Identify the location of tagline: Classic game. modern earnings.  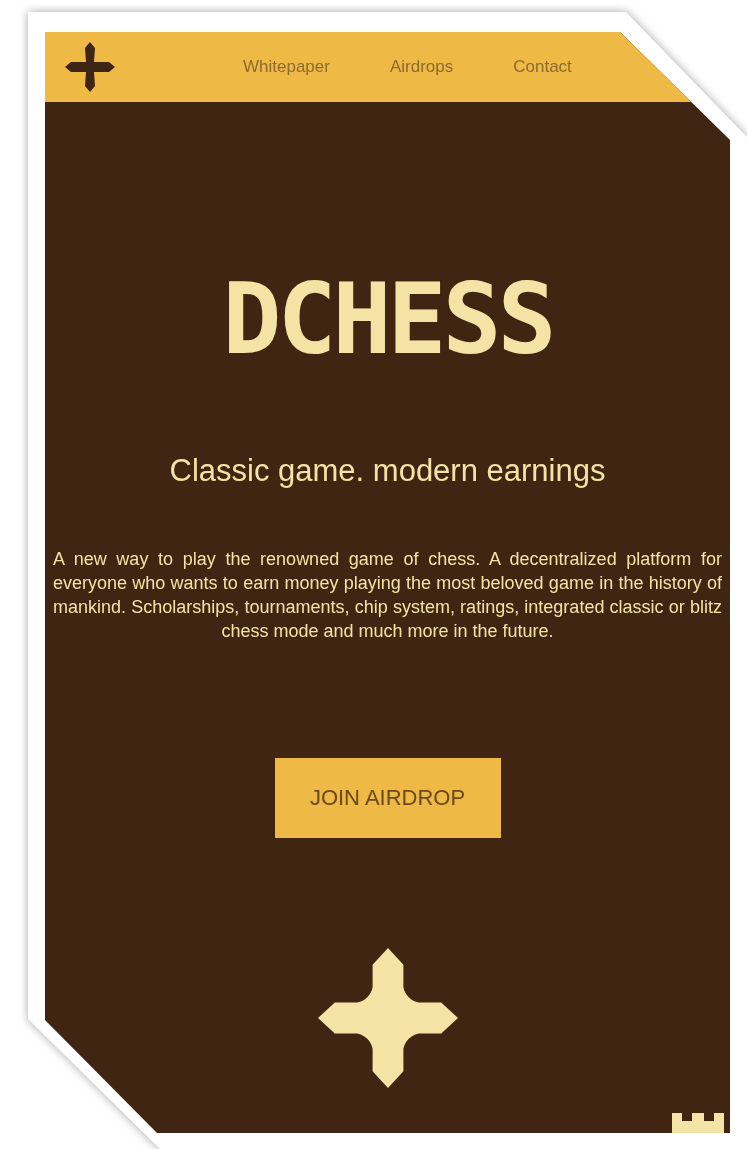
(387, 471).